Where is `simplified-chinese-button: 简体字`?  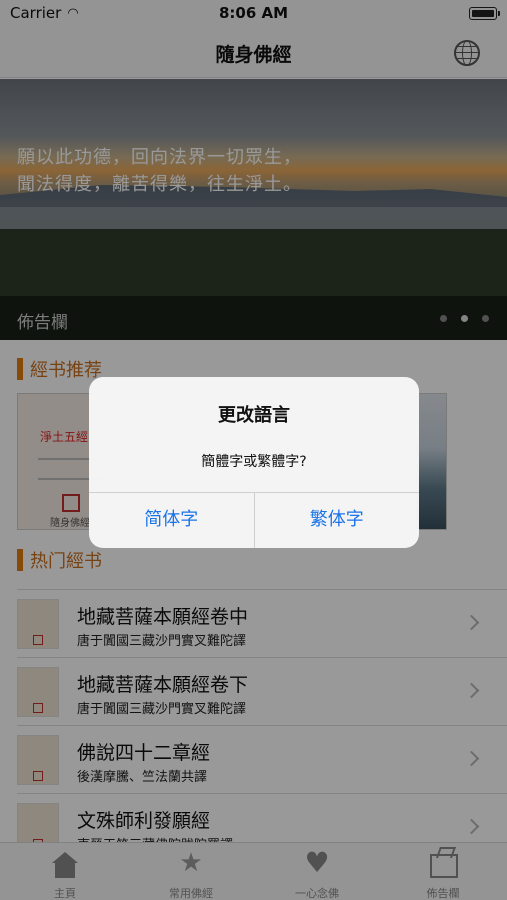 simplified-chinese-button: 简体字 is located at coordinates (171, 520).